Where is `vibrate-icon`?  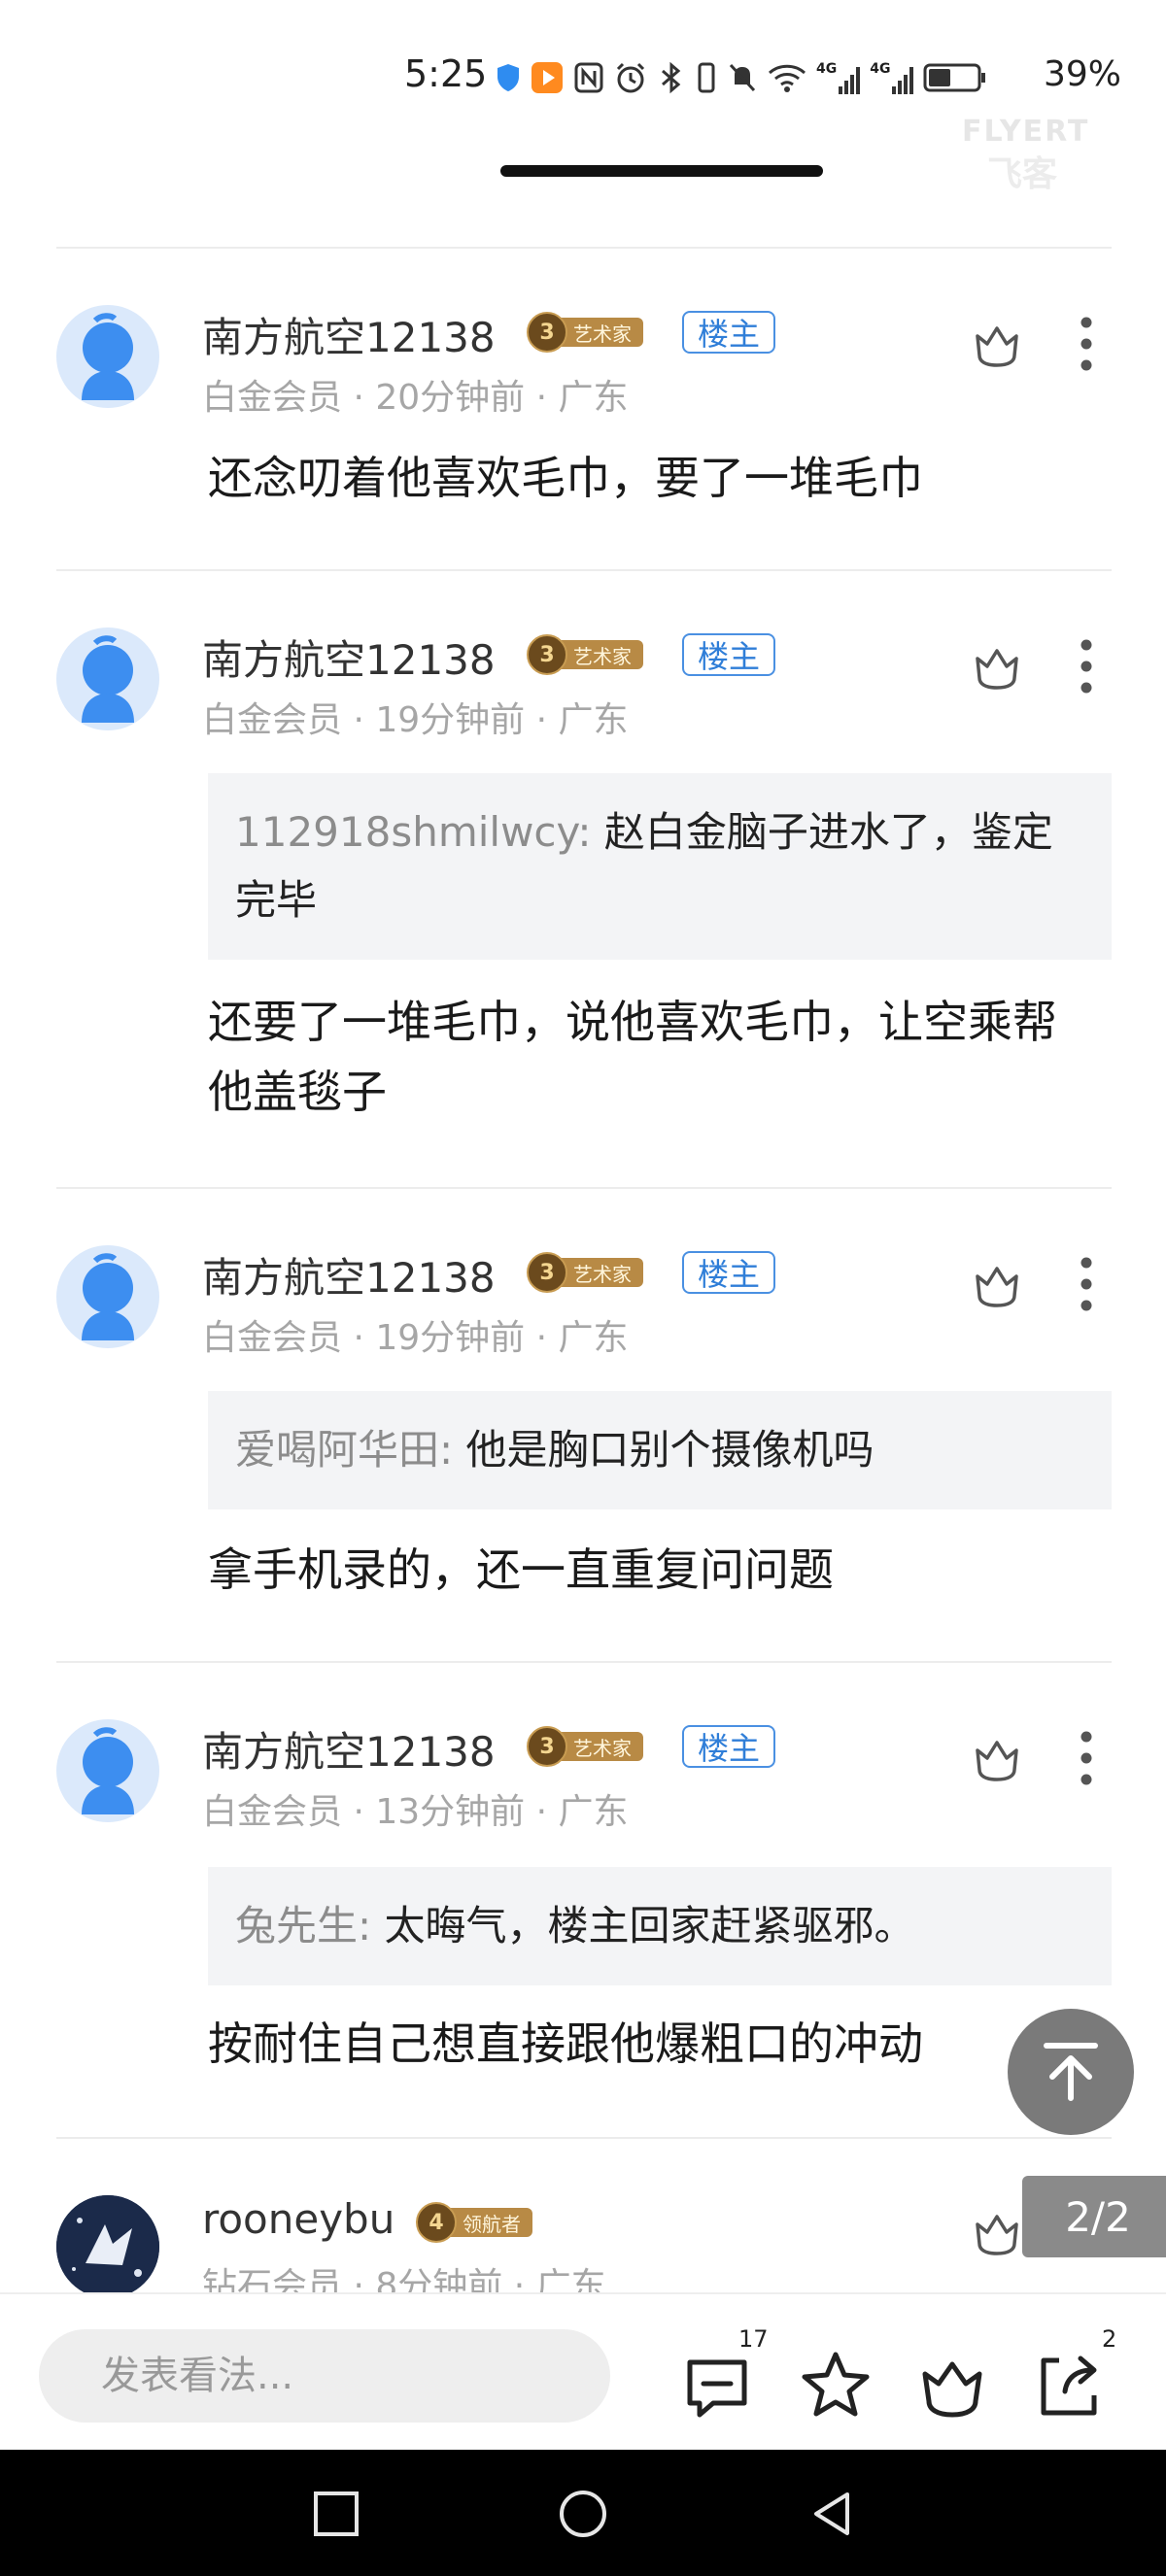 vibrate-icon is located at coordinates (706, 77).